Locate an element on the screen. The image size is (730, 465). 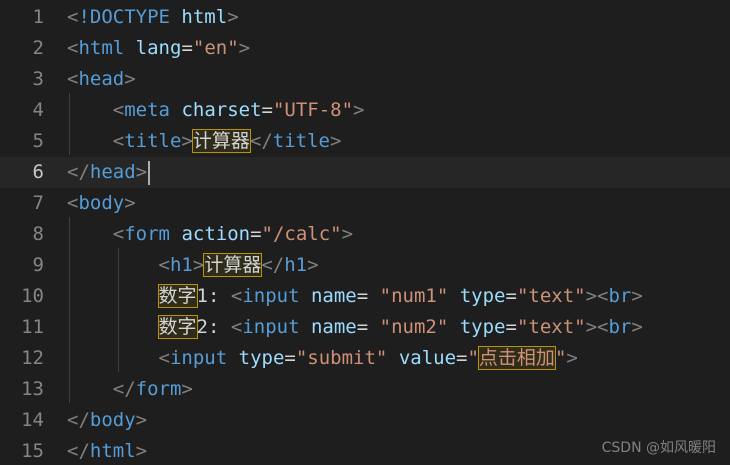
highlighted-text: 计算器 is located at coordinates (233, 265).